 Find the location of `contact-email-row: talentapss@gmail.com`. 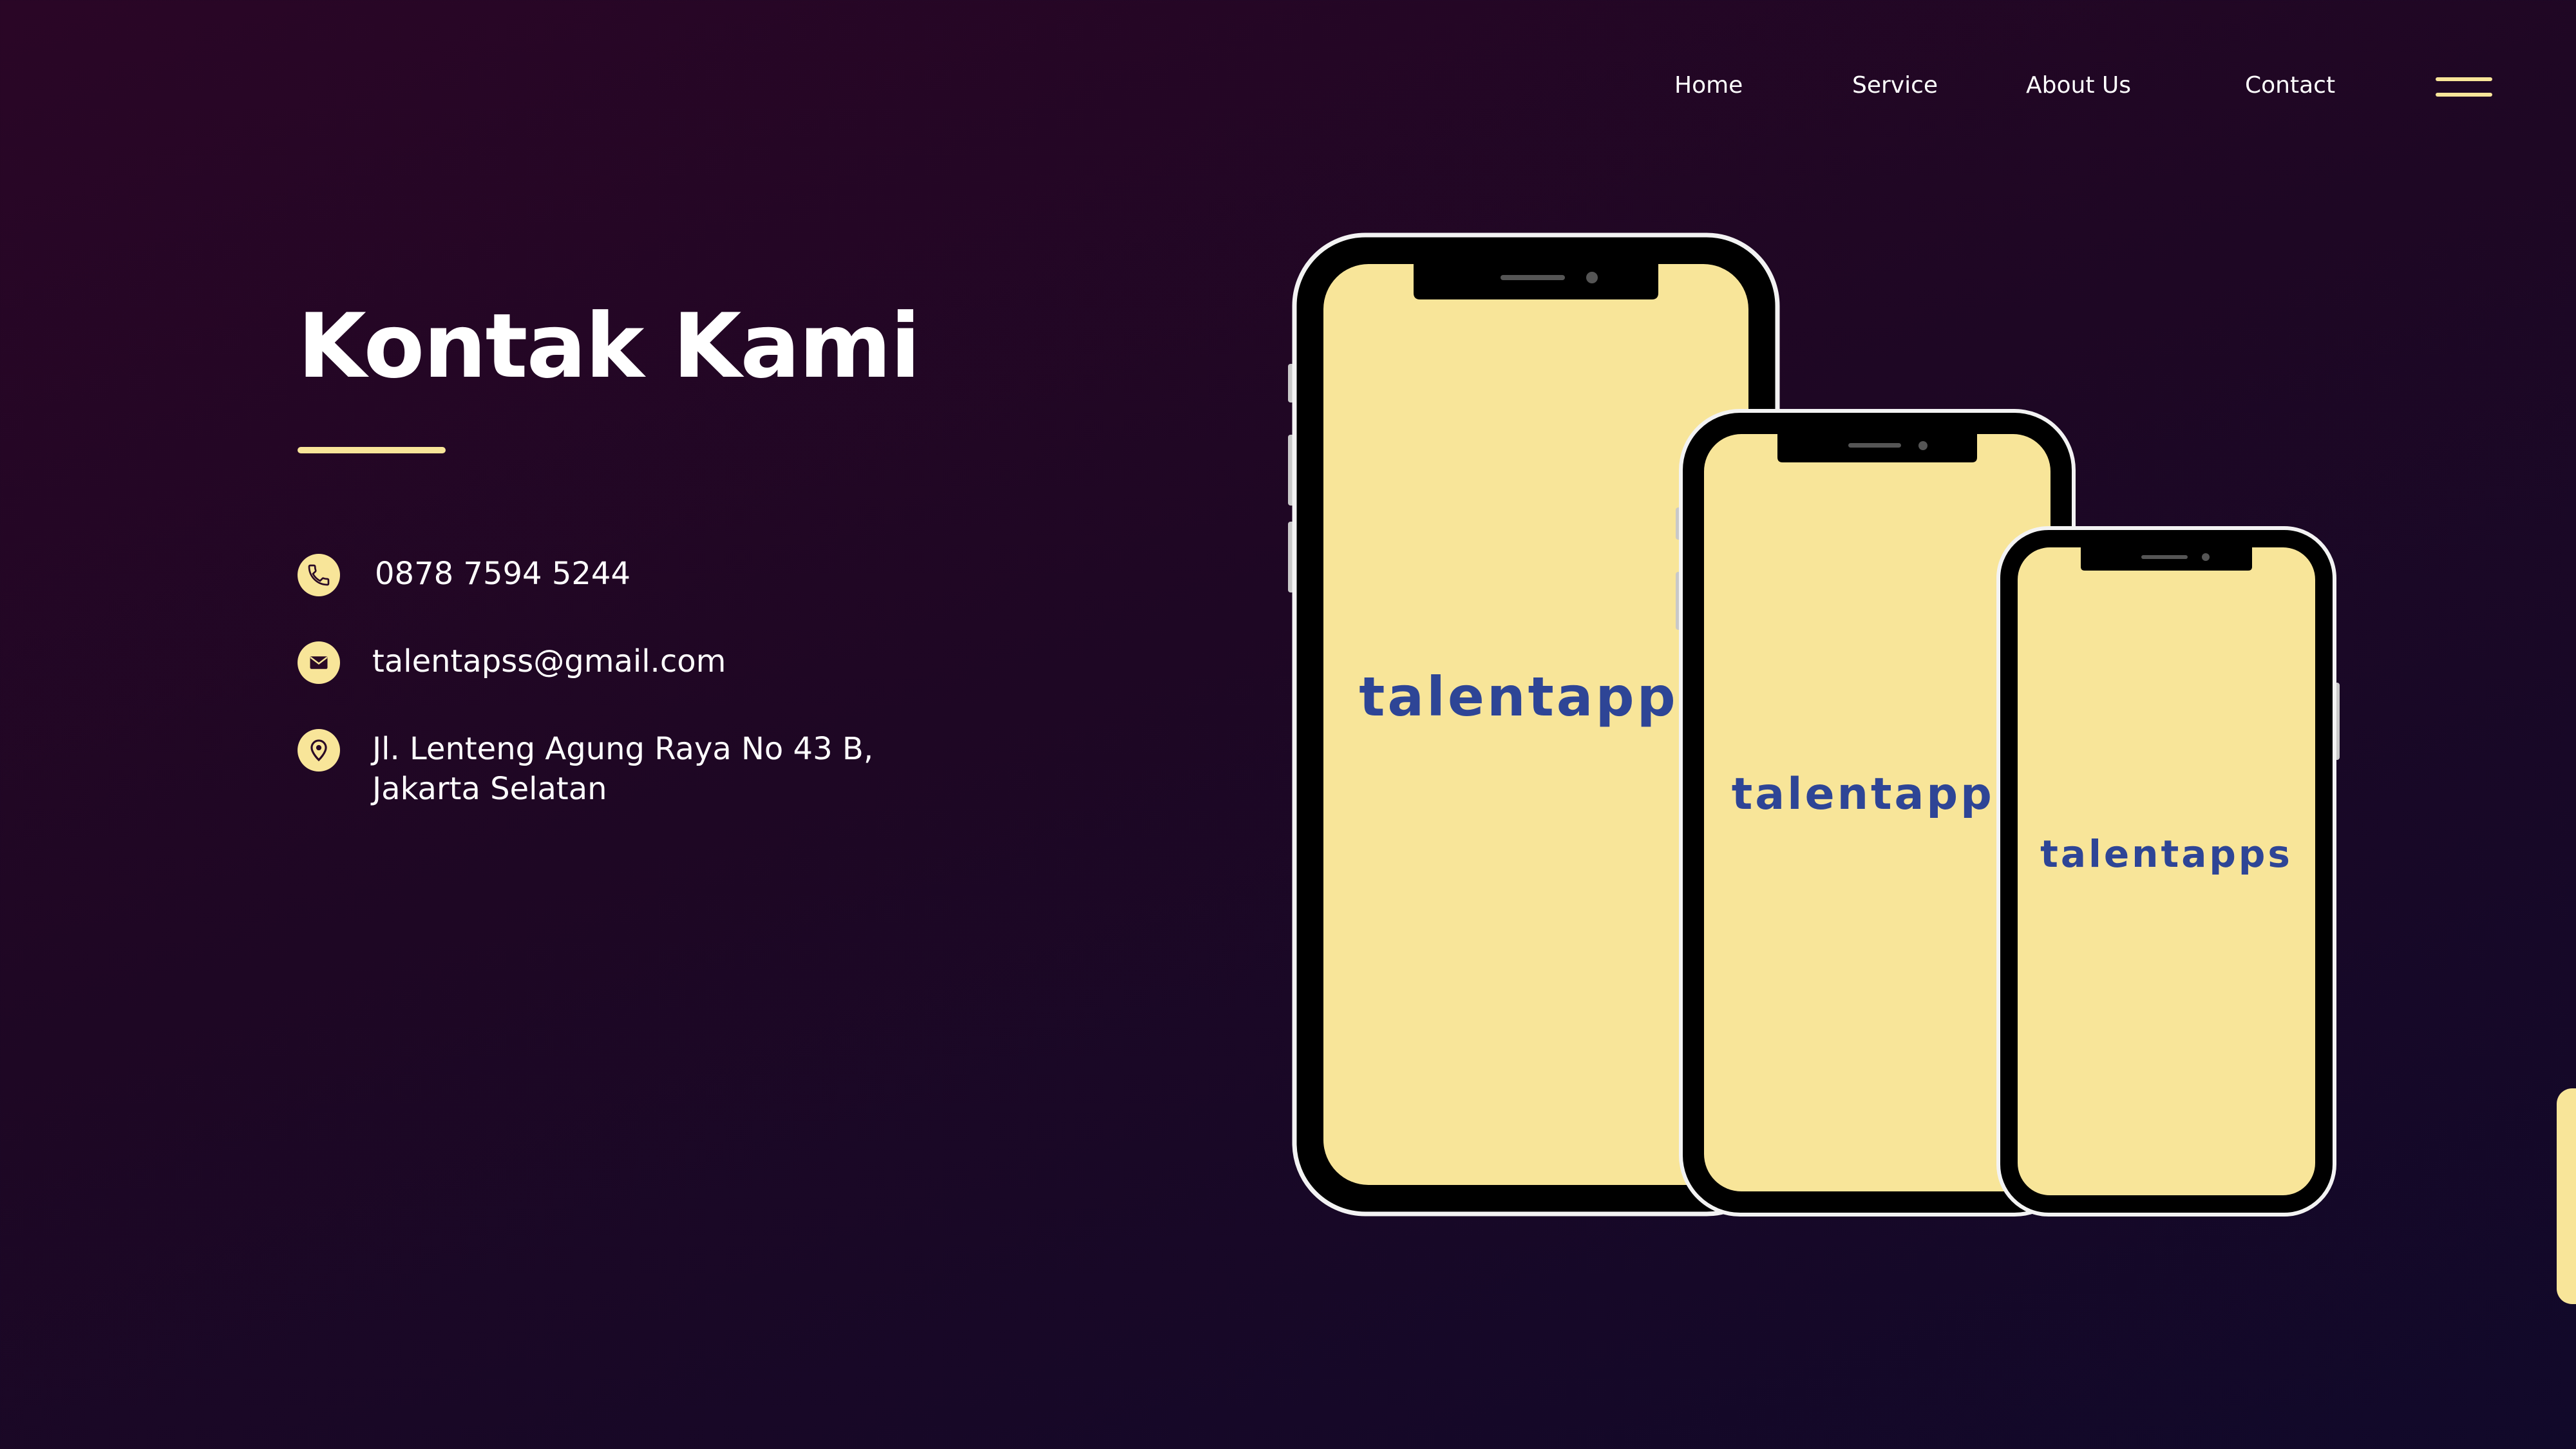

contact-email-row: talentapss@gmail.com is located at coordinates (625, 662).